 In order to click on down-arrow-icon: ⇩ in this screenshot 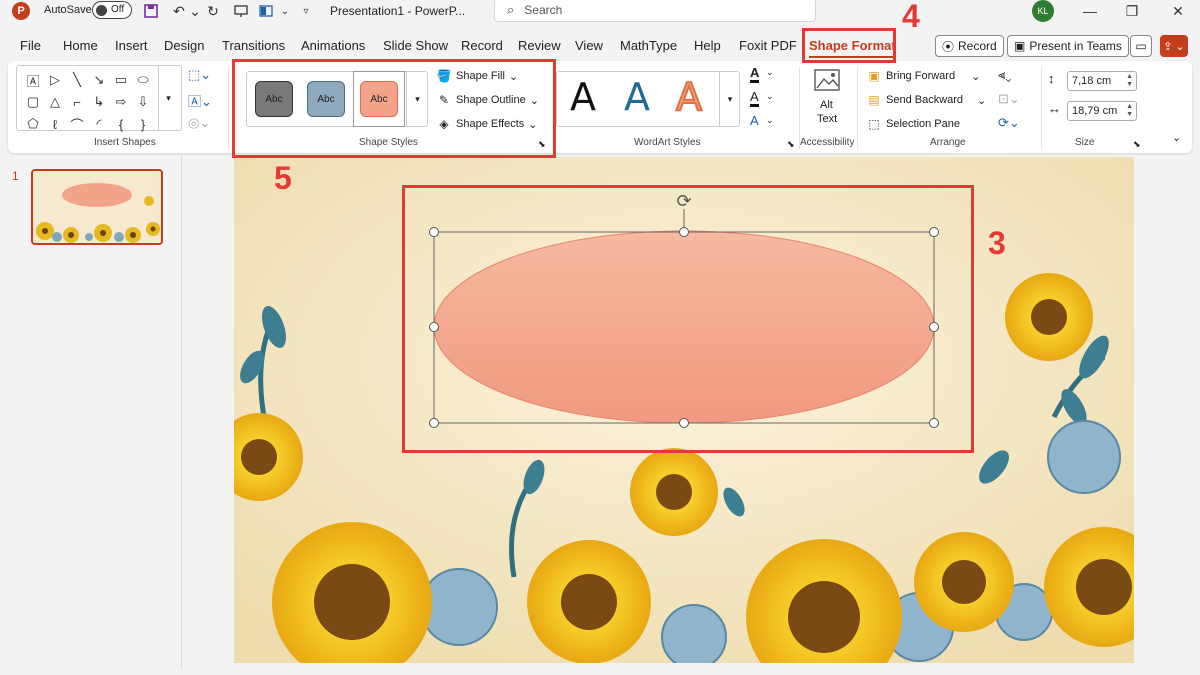, I will do `click(143, 102)`.